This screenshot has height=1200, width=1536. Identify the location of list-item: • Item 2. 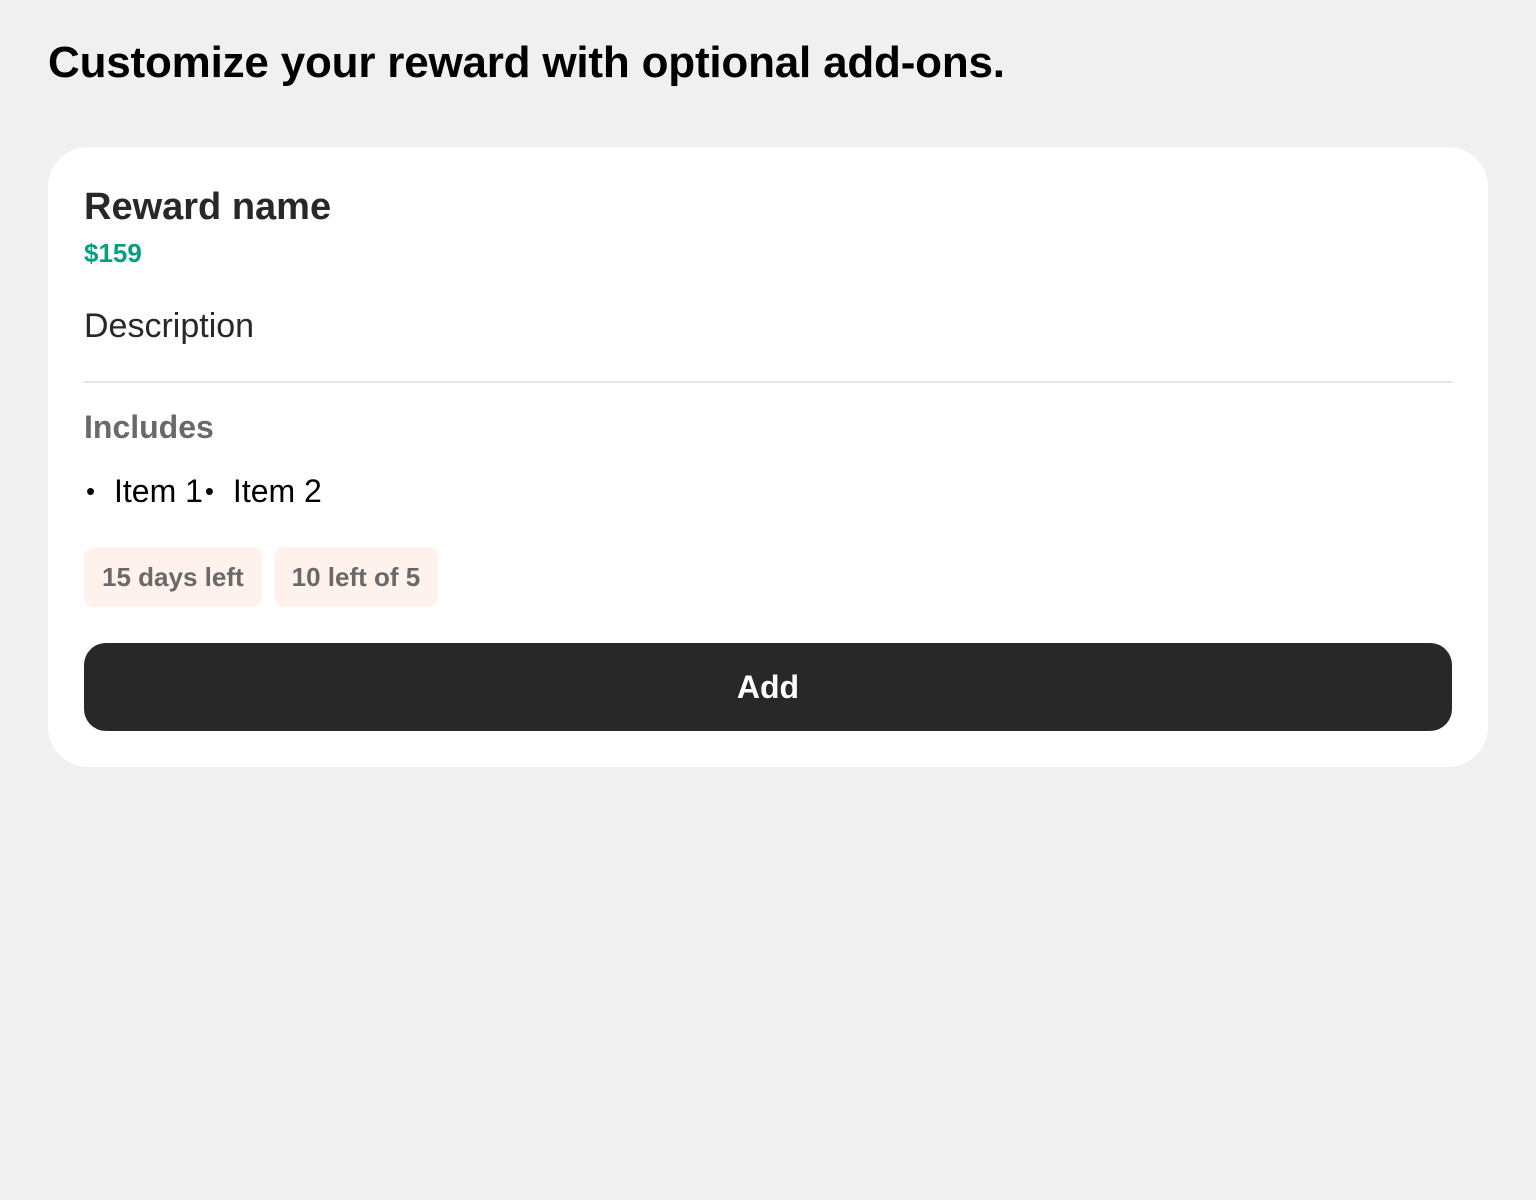
(262, 491).